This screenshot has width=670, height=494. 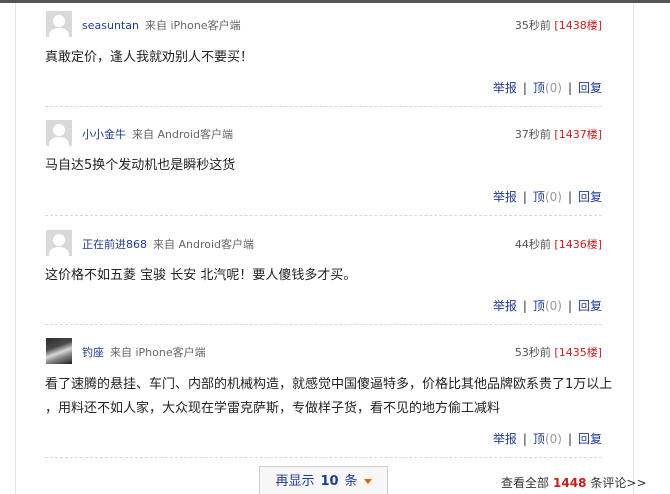 I want to click on show-more-button: 再显示 10 条, so click(x=323, y=480).